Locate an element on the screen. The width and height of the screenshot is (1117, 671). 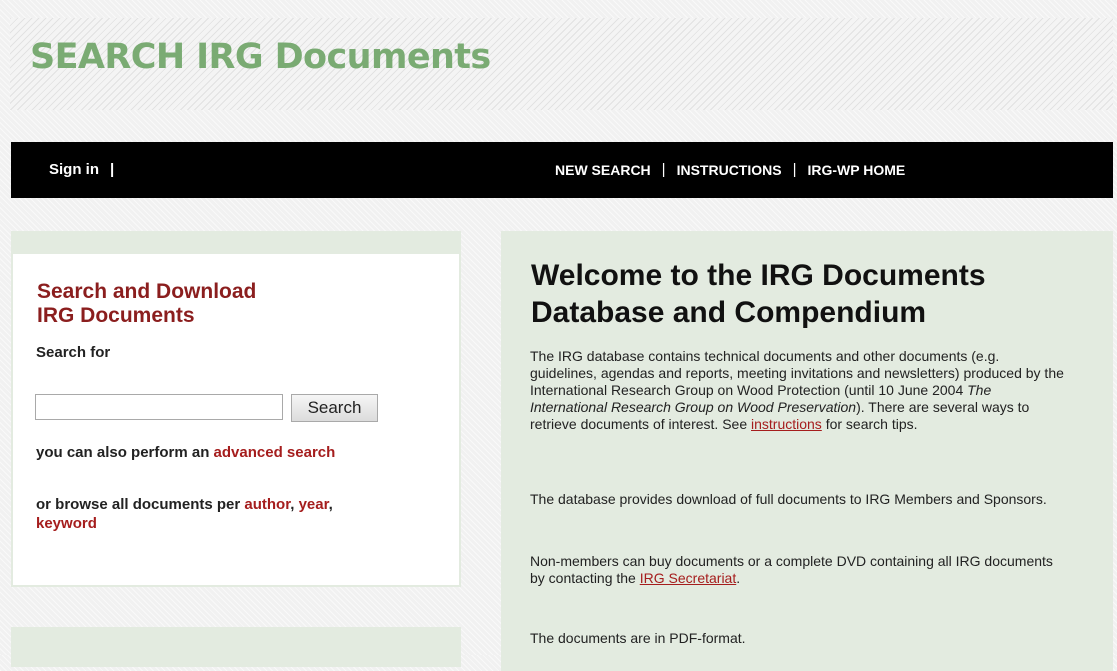
intro-text-3: for search tips. is located at coordinates (869, 424).